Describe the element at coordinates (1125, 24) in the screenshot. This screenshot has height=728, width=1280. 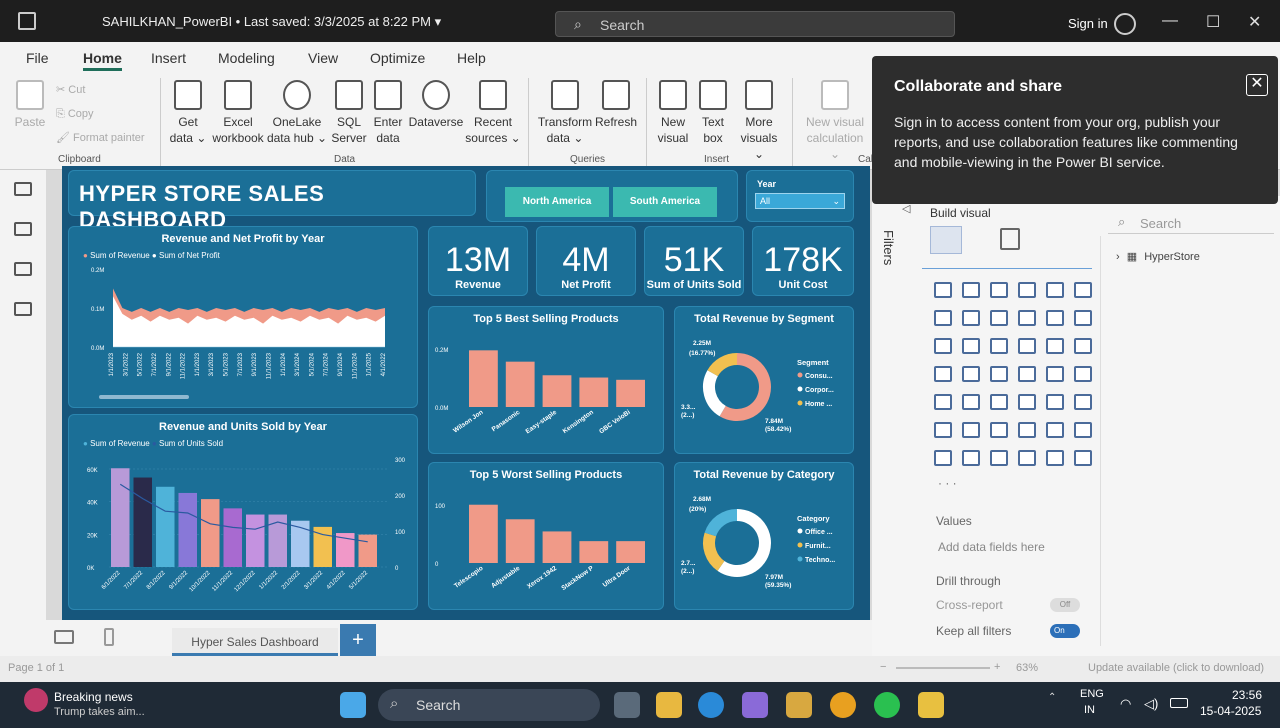
I see `avatar-icon` at that location.